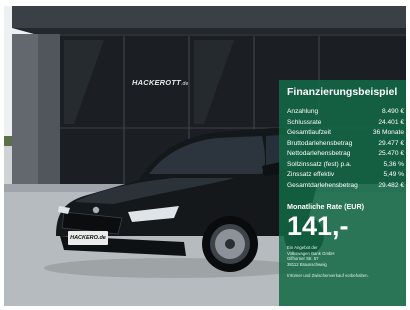  Describe the element at coordinates (345, 185) in the screenshot. I see `financing-row: Gesamtdarlehensbetrag 29.482 €` at that location.